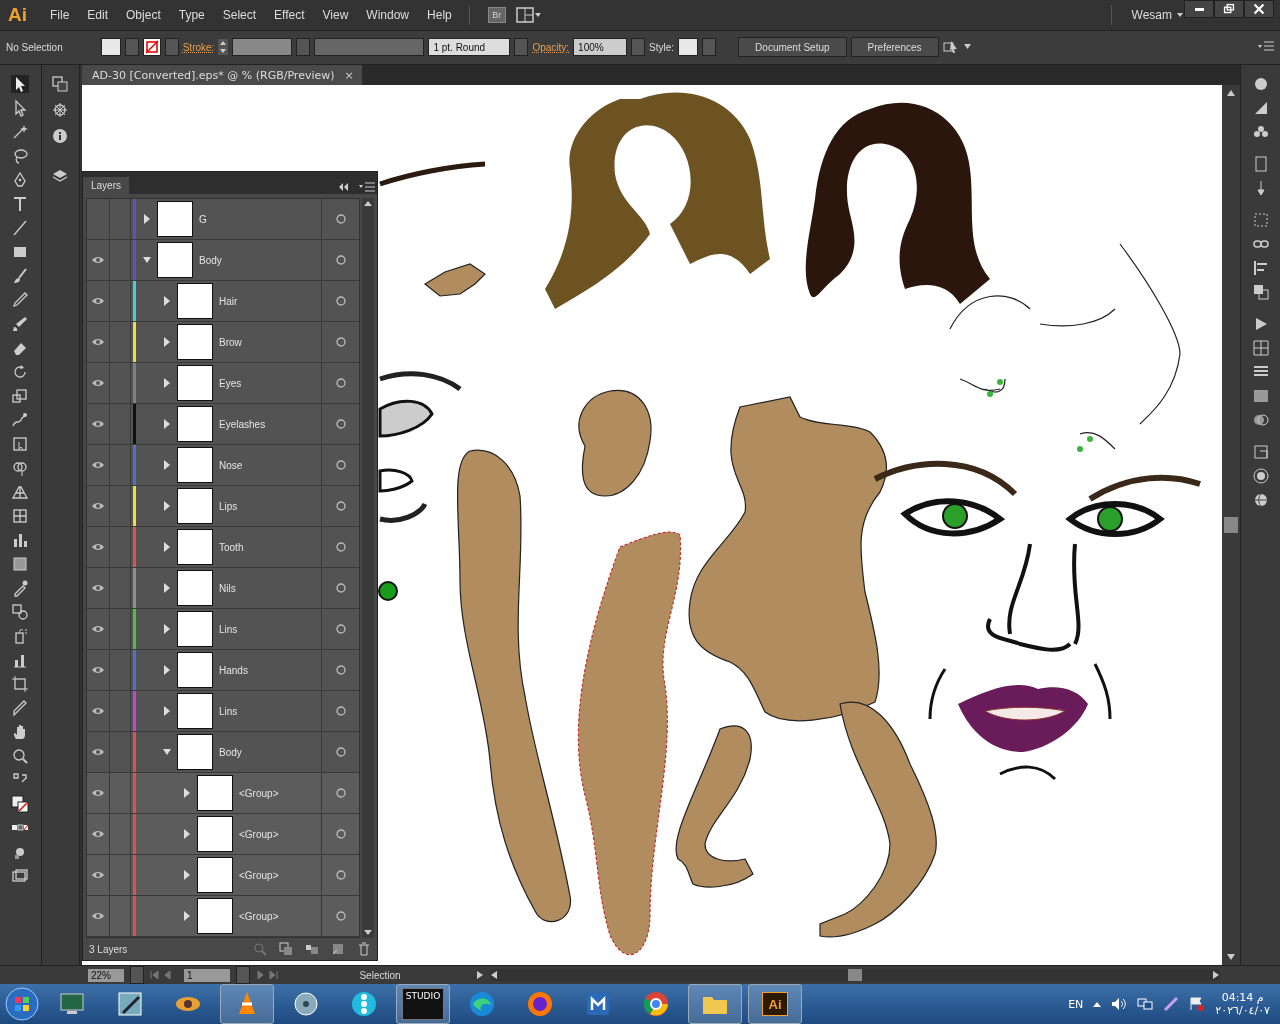  What do you see at coordinates (239, 14) in the screenshot?
I see `menu-item: Select` at bounding box center [239, 14].